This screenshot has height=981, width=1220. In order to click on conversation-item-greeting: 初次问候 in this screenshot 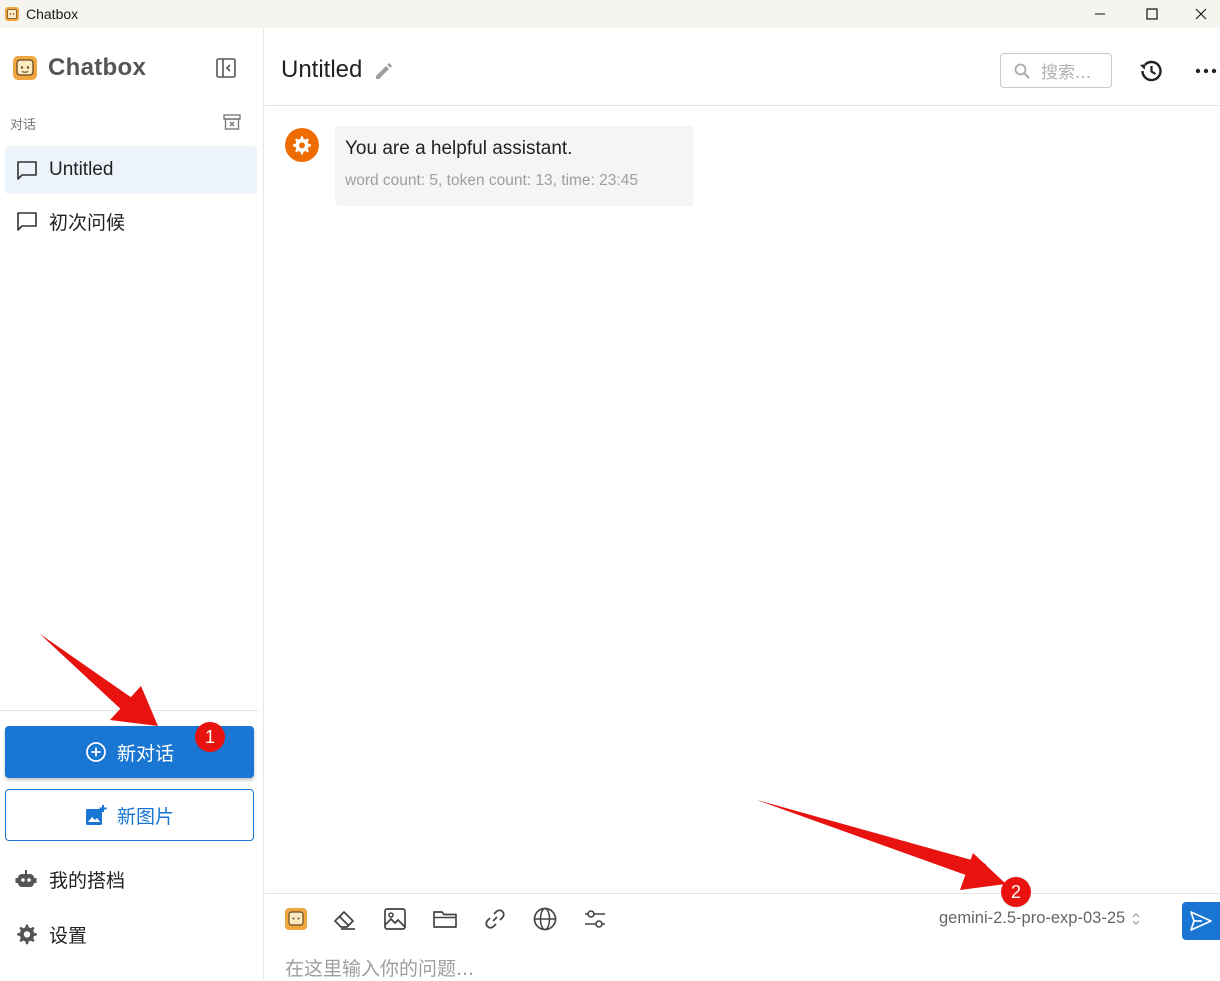, I will do `click(131, 221)`.